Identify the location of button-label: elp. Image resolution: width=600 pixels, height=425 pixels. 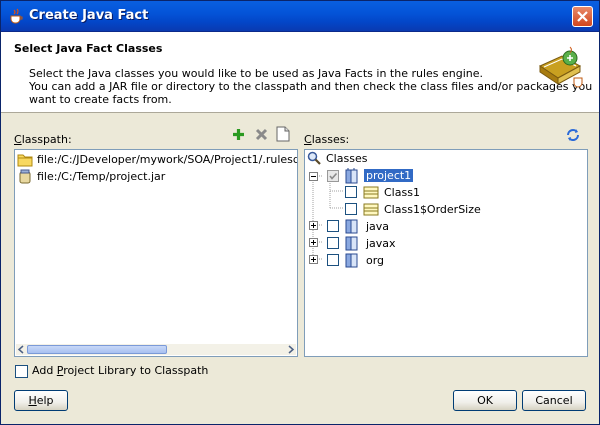
(45, 400).